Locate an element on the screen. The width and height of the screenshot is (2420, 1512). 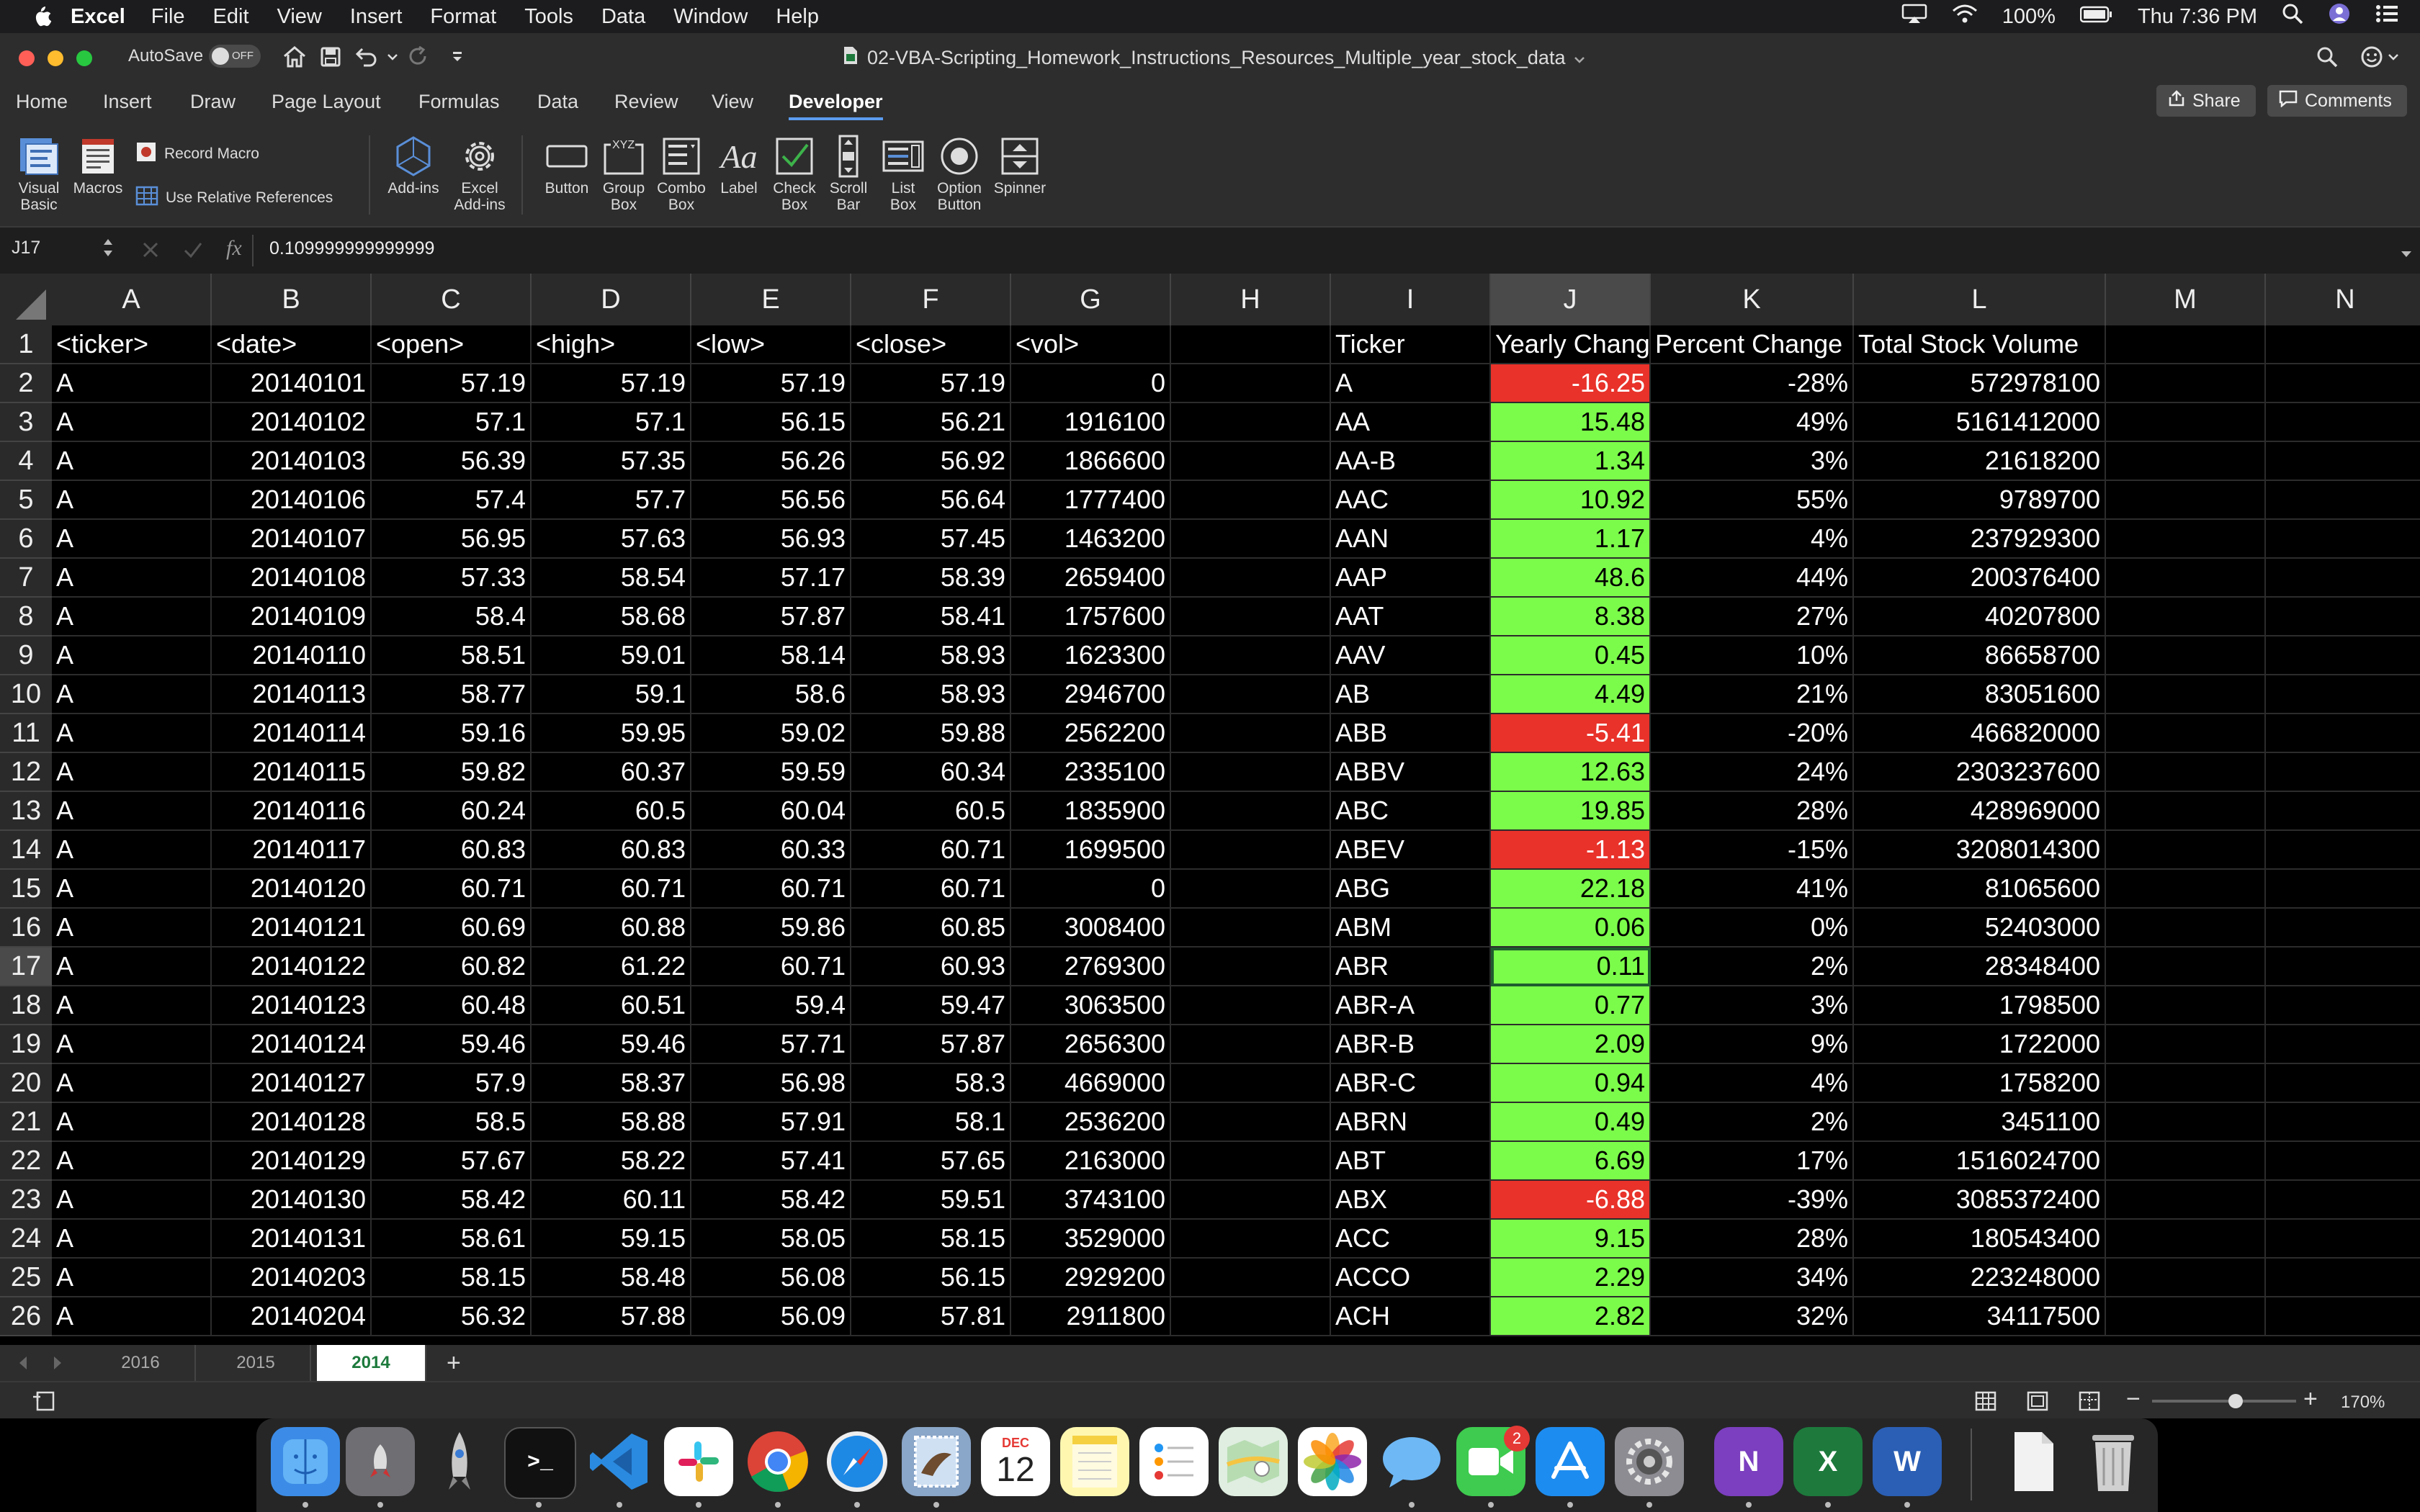
cell-n24 is located at coordinates (2343, 1239).